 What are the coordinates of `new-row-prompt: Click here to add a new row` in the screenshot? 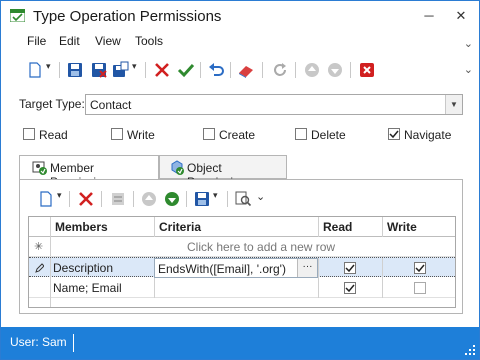 It's located at (261, 247).